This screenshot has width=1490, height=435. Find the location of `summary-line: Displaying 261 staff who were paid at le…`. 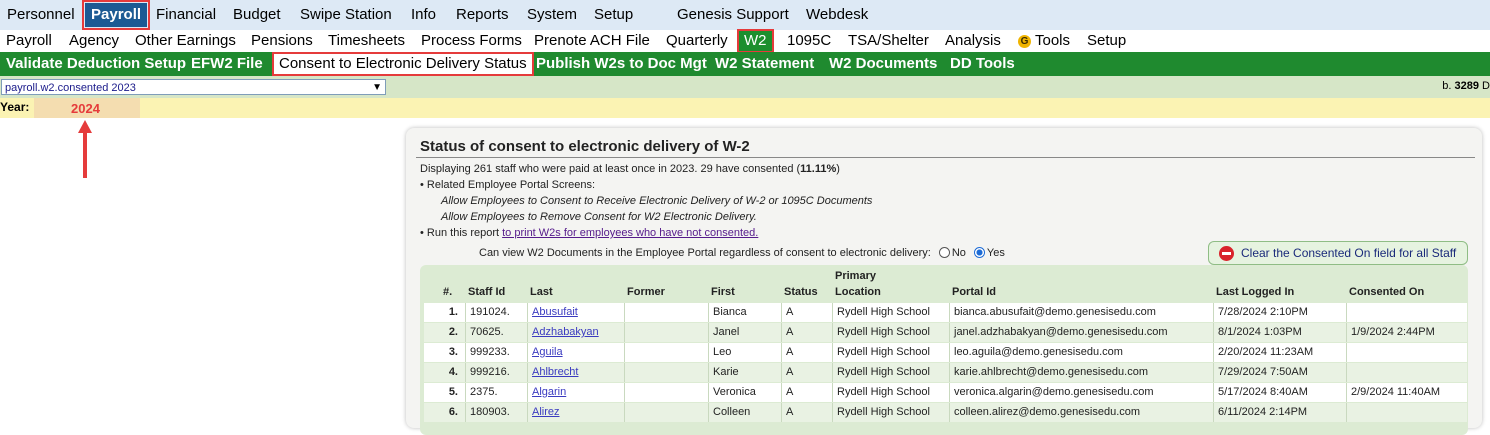

summary-line: Displaying 261 staff who were paid at le… is located at coordinates (630, 169).